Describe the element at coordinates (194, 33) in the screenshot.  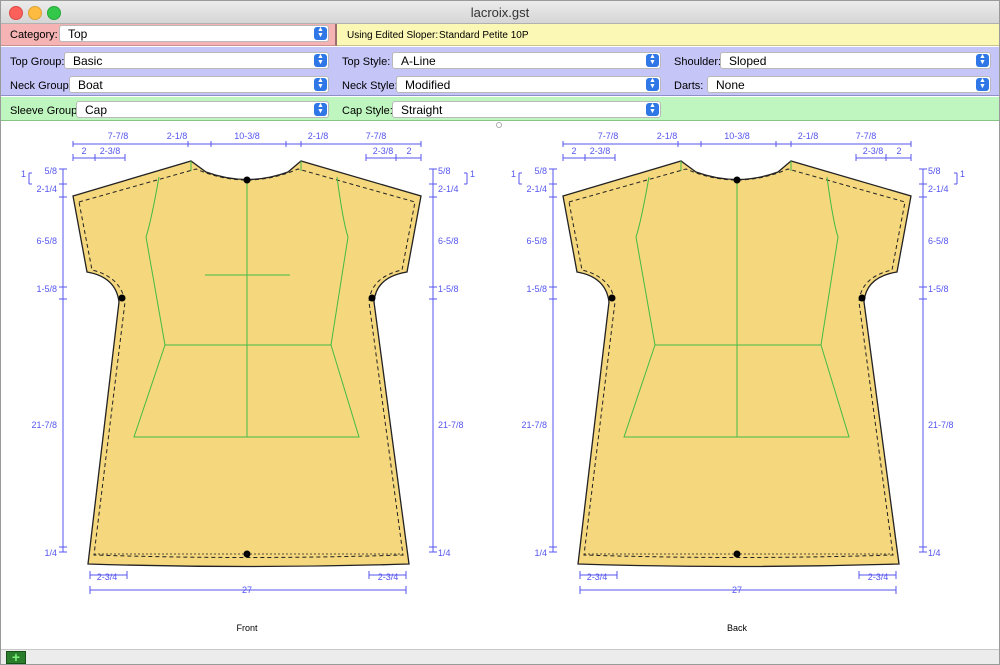
I see `category-select: Top ▲ ▼` at that location.